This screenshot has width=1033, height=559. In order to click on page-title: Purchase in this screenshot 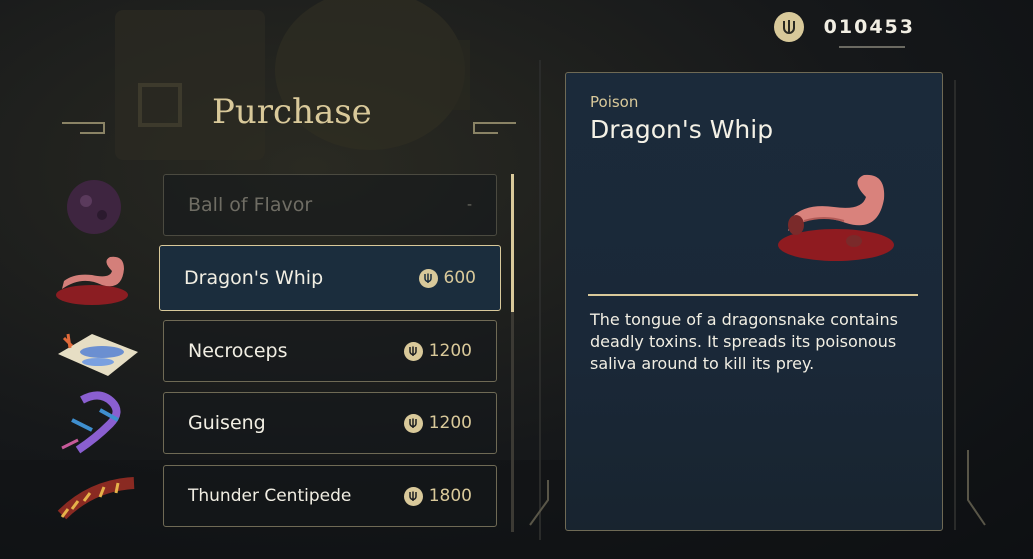, I will do `click(292, 112)`.